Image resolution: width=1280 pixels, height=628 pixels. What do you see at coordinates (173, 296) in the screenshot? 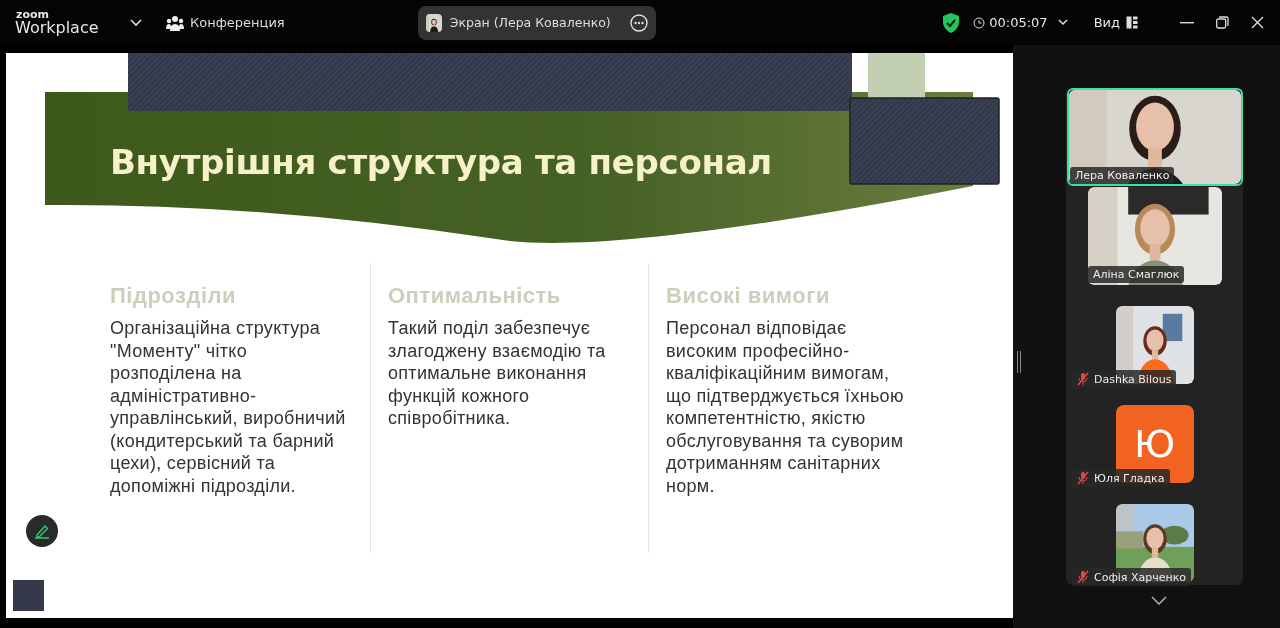
I see `column-heading: Підрозділи` at bounding box center [173, 296].